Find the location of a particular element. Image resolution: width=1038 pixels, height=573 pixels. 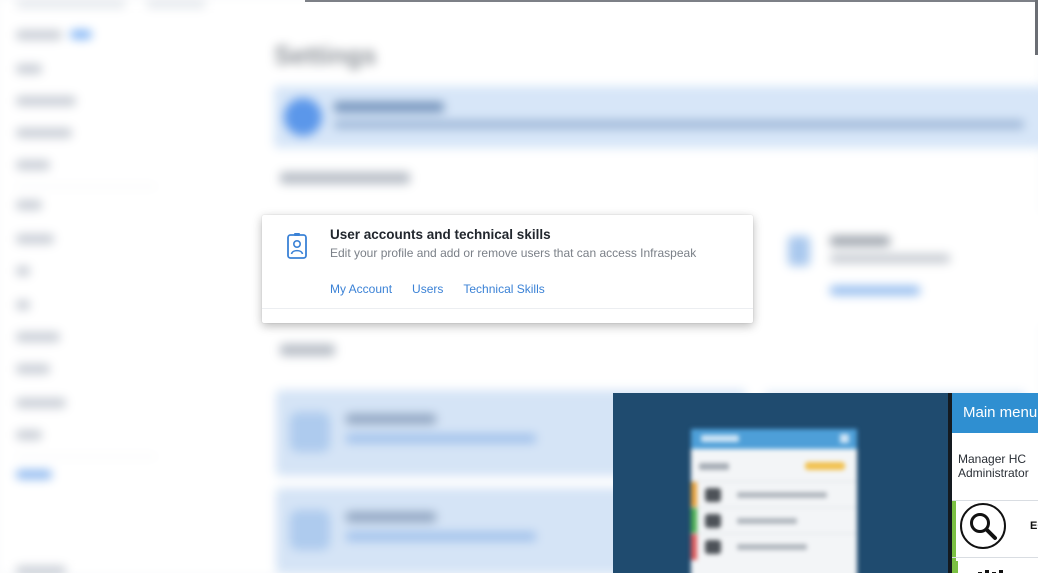

my-account-link: My Account is located at coordinates (361, 289).